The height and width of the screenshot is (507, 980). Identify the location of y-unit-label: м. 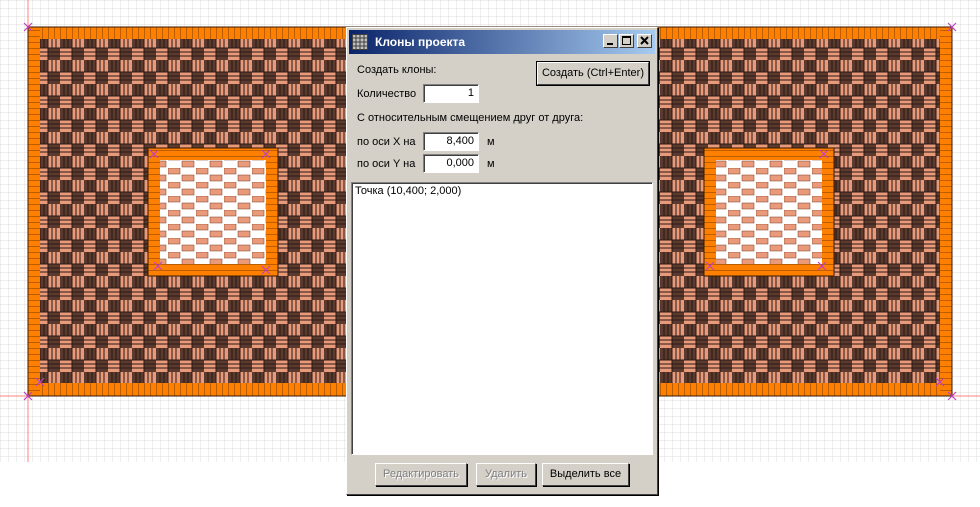
(491, 164).